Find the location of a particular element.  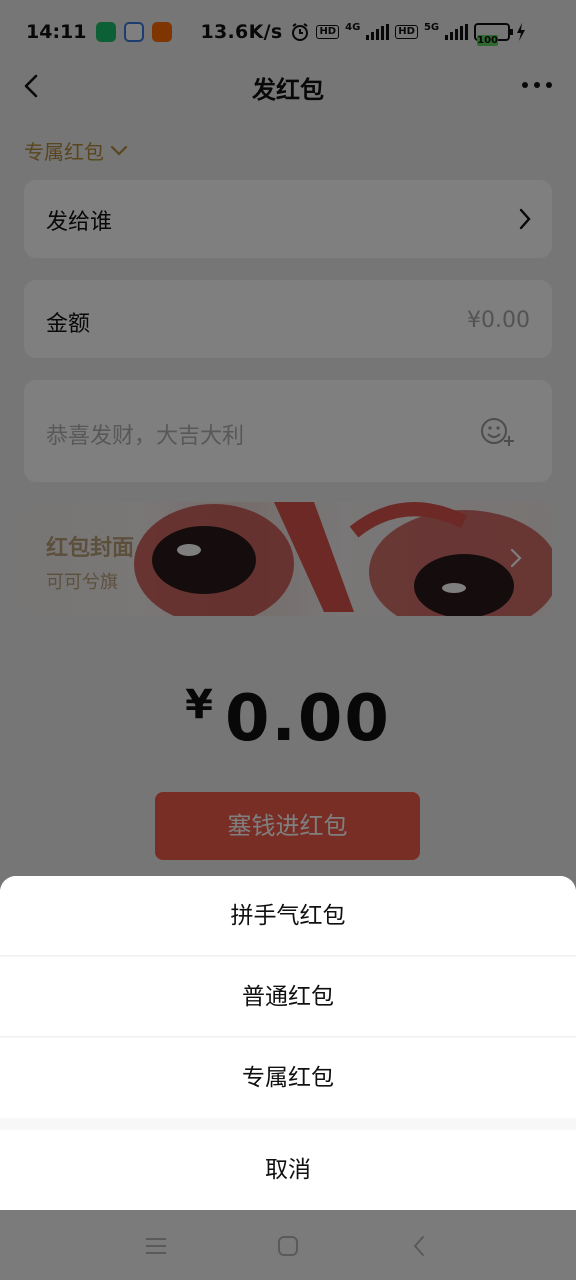

cancel-button: 取消 is located at coordinates (288, 1170).